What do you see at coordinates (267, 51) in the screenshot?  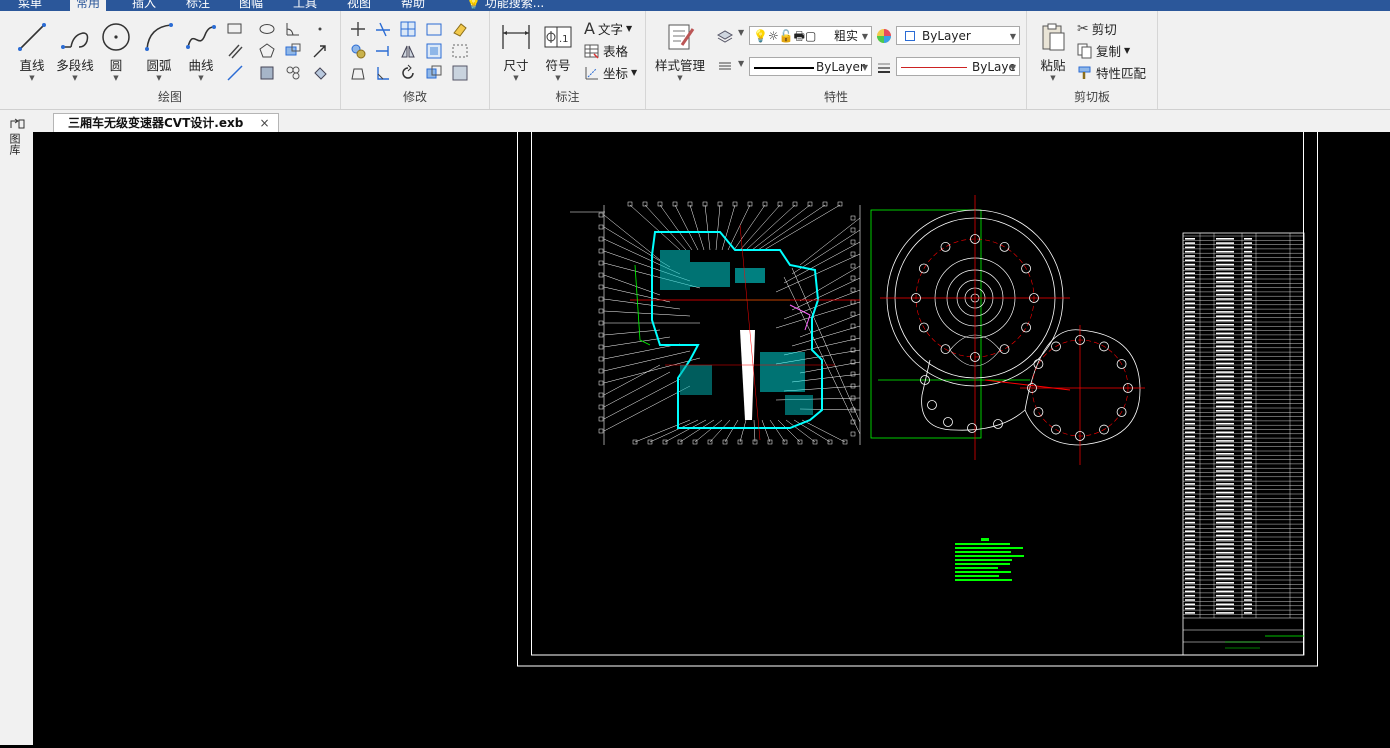 I see `polygon-tool` at bounding box center [267, 51].